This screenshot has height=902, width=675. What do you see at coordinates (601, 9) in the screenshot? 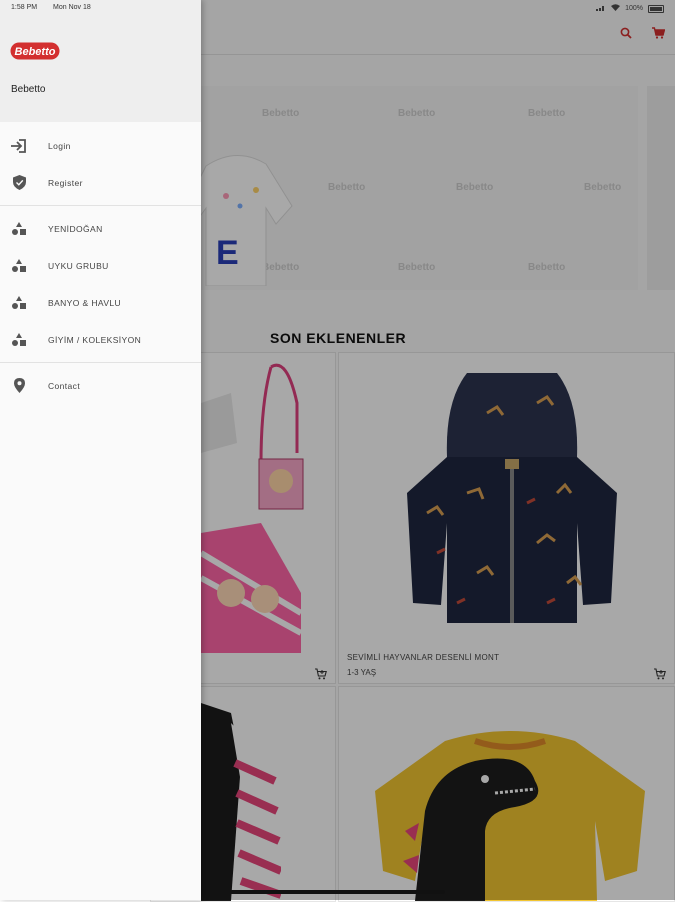
I see `signal-icon` at bounding box center [601, 9].